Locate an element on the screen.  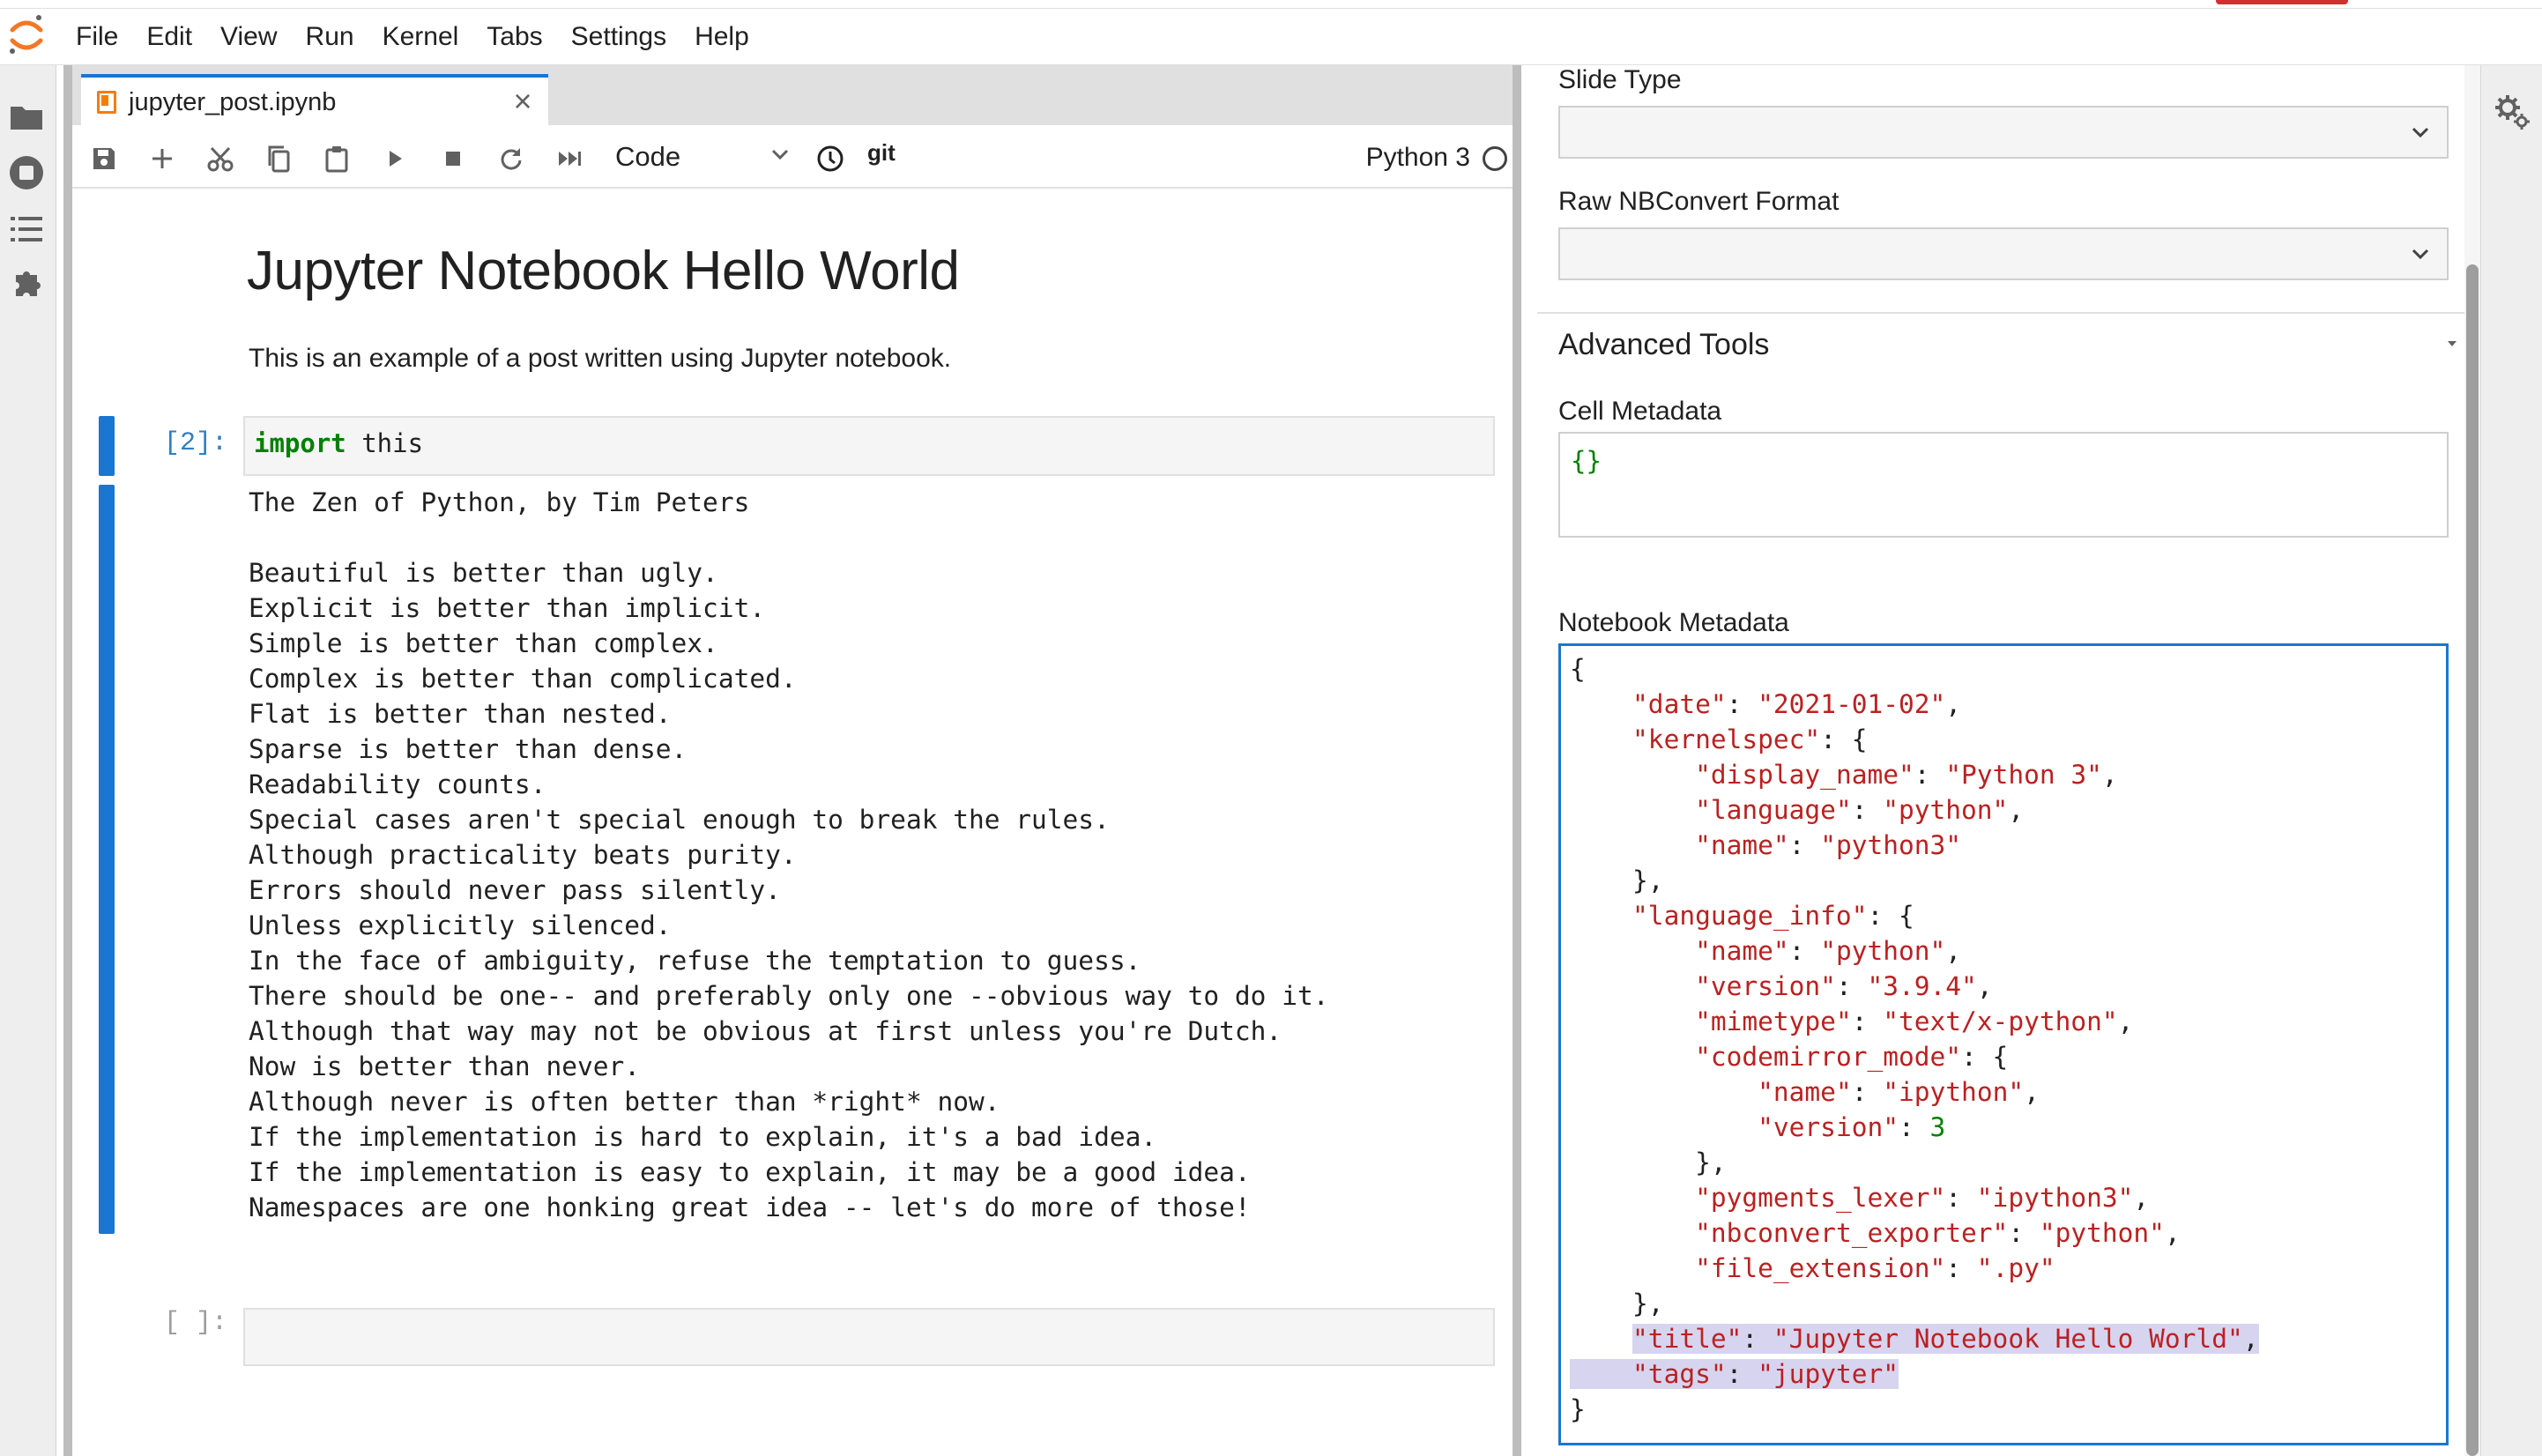
kernel-name: Python 3 is located at coordinates (1418, 158).